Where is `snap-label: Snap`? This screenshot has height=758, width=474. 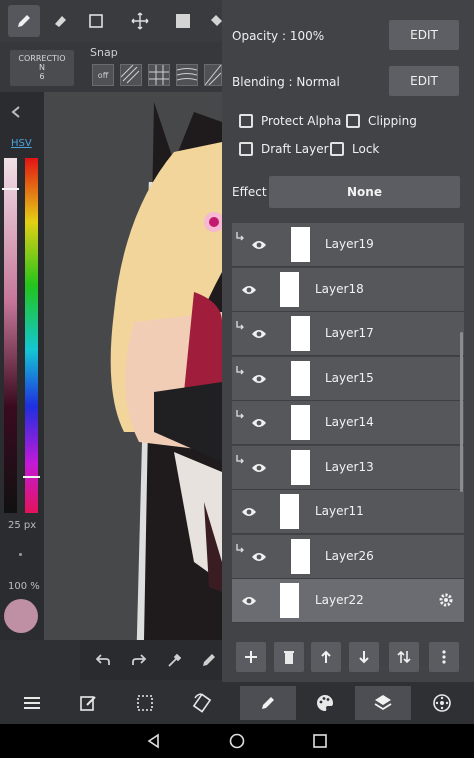 snap-label: Snap is located at coordinates (104, 52).